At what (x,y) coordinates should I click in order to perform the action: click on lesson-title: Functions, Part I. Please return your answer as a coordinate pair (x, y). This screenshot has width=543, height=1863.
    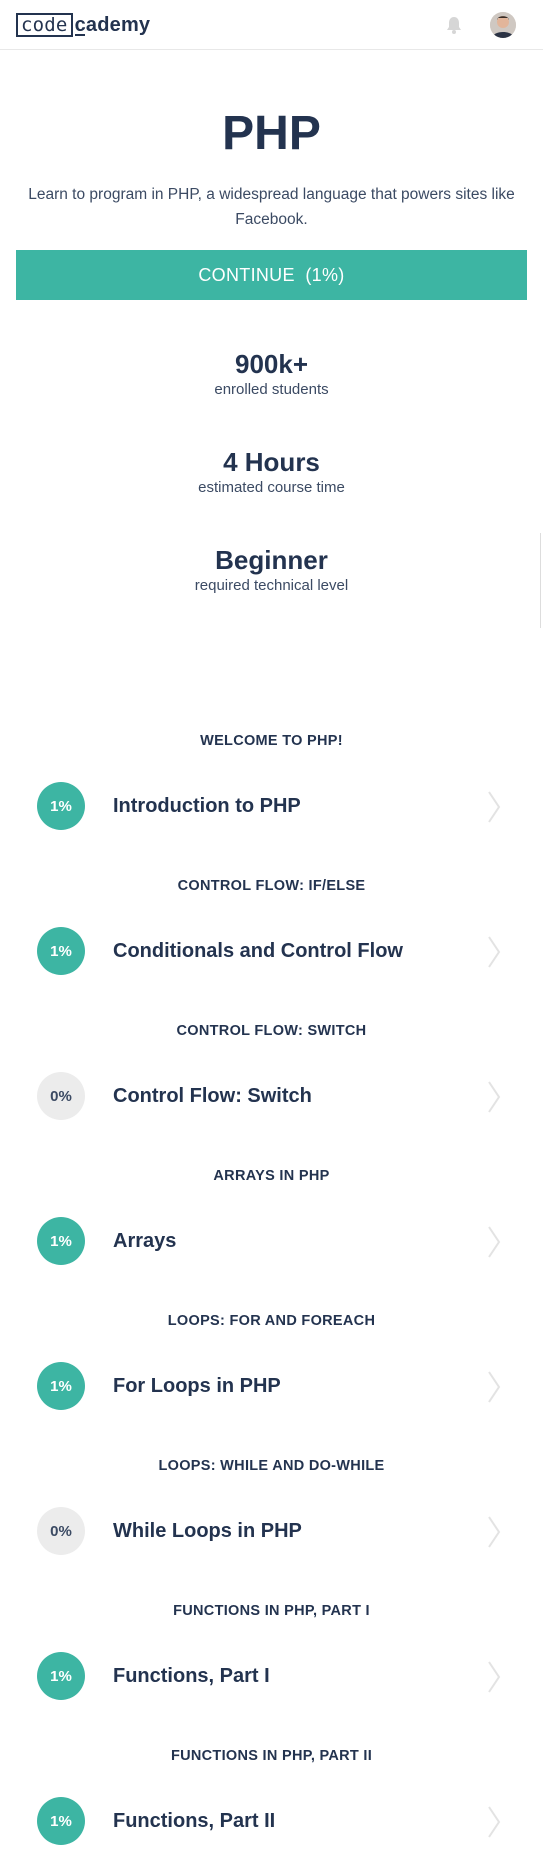
    Looking at the image, I should click on (191, 1676).